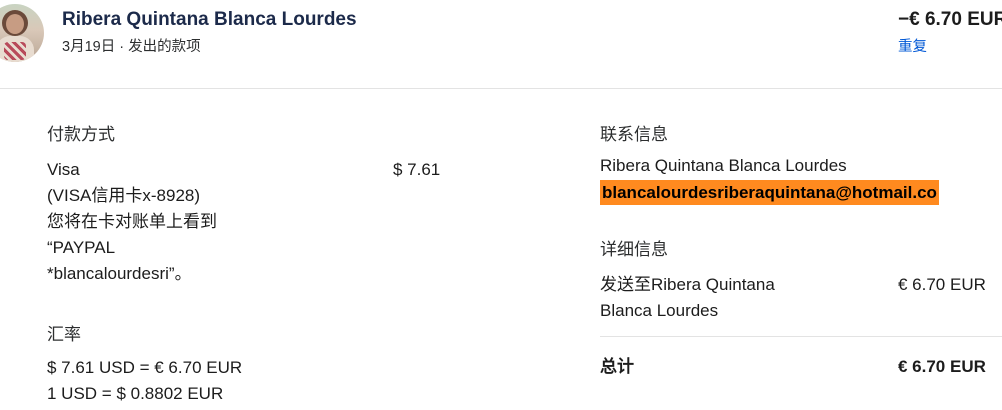  Describe the element at coordinates (15, 24) in the screenshot. I see `avatar-face` at that location.